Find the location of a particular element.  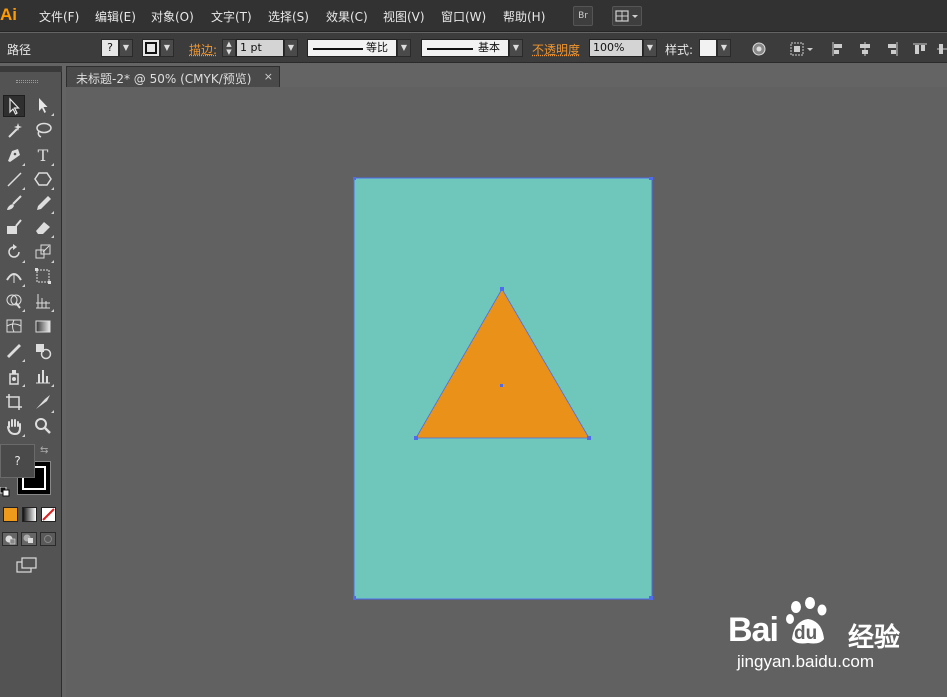

perspective-grid-tool is located at coordinates (43, 302).